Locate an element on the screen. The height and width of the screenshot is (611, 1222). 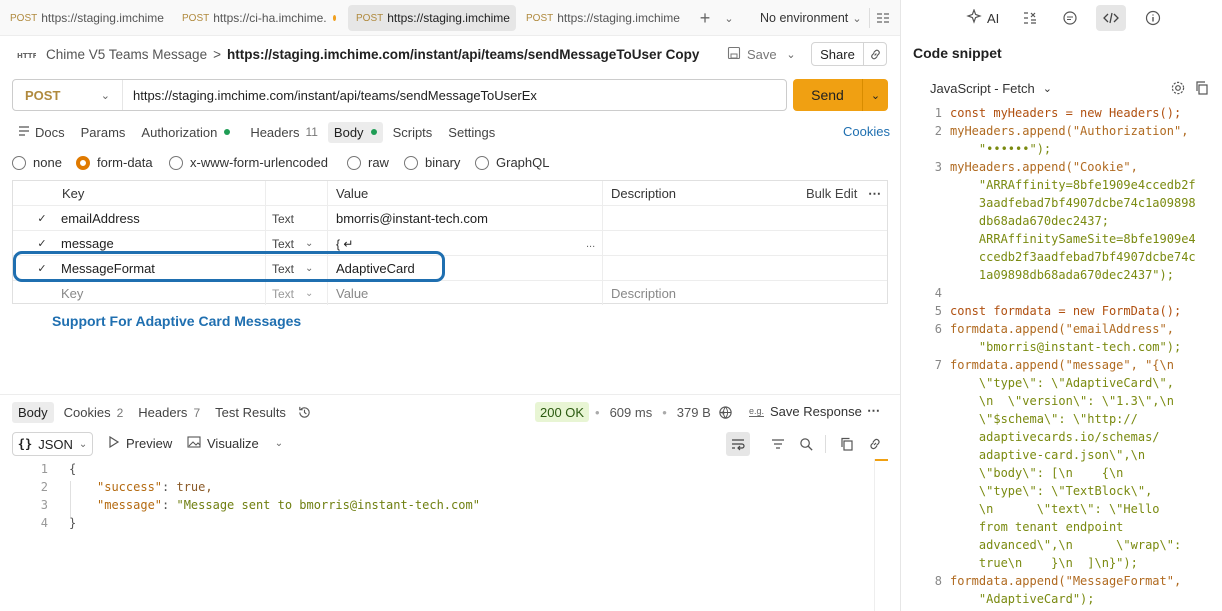
format-select: {} JSON ⌄ is located at coordinates (52, 444).